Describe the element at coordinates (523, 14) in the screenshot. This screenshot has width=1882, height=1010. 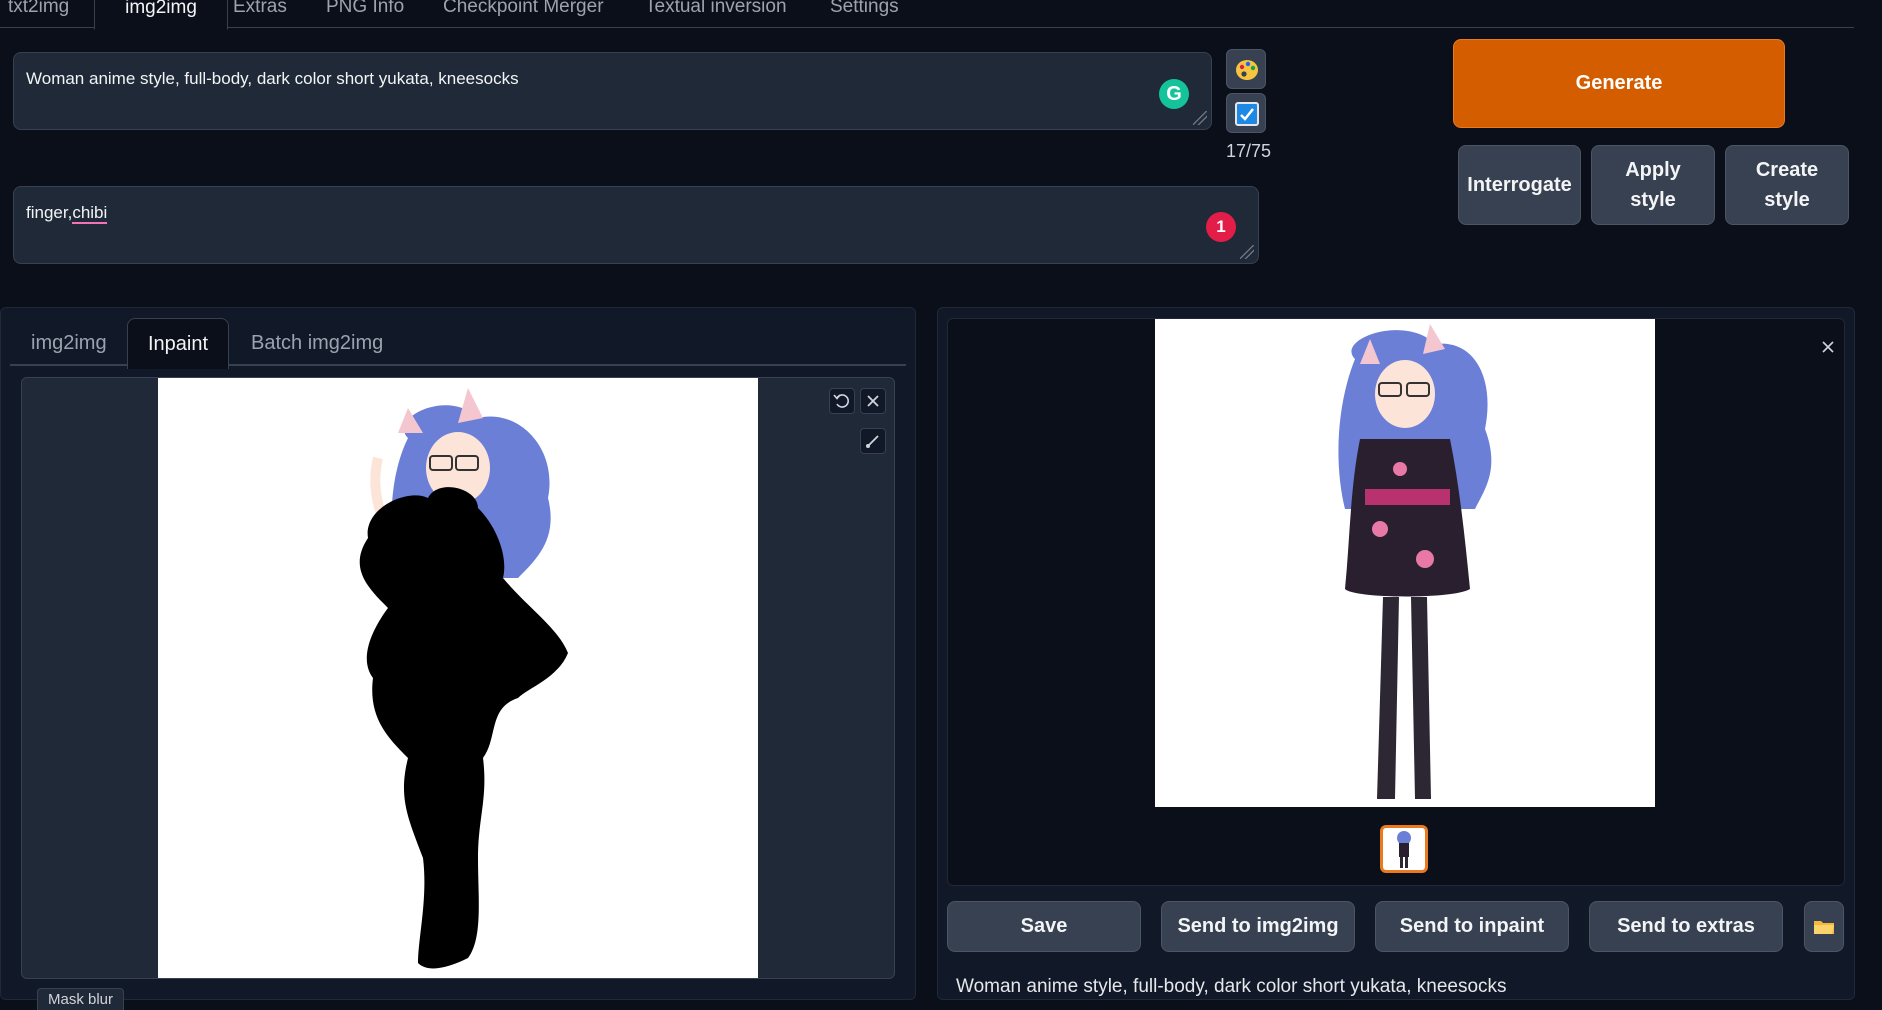
I see `tab-checkpoint-merger: Checkpoint Merger` at that location.